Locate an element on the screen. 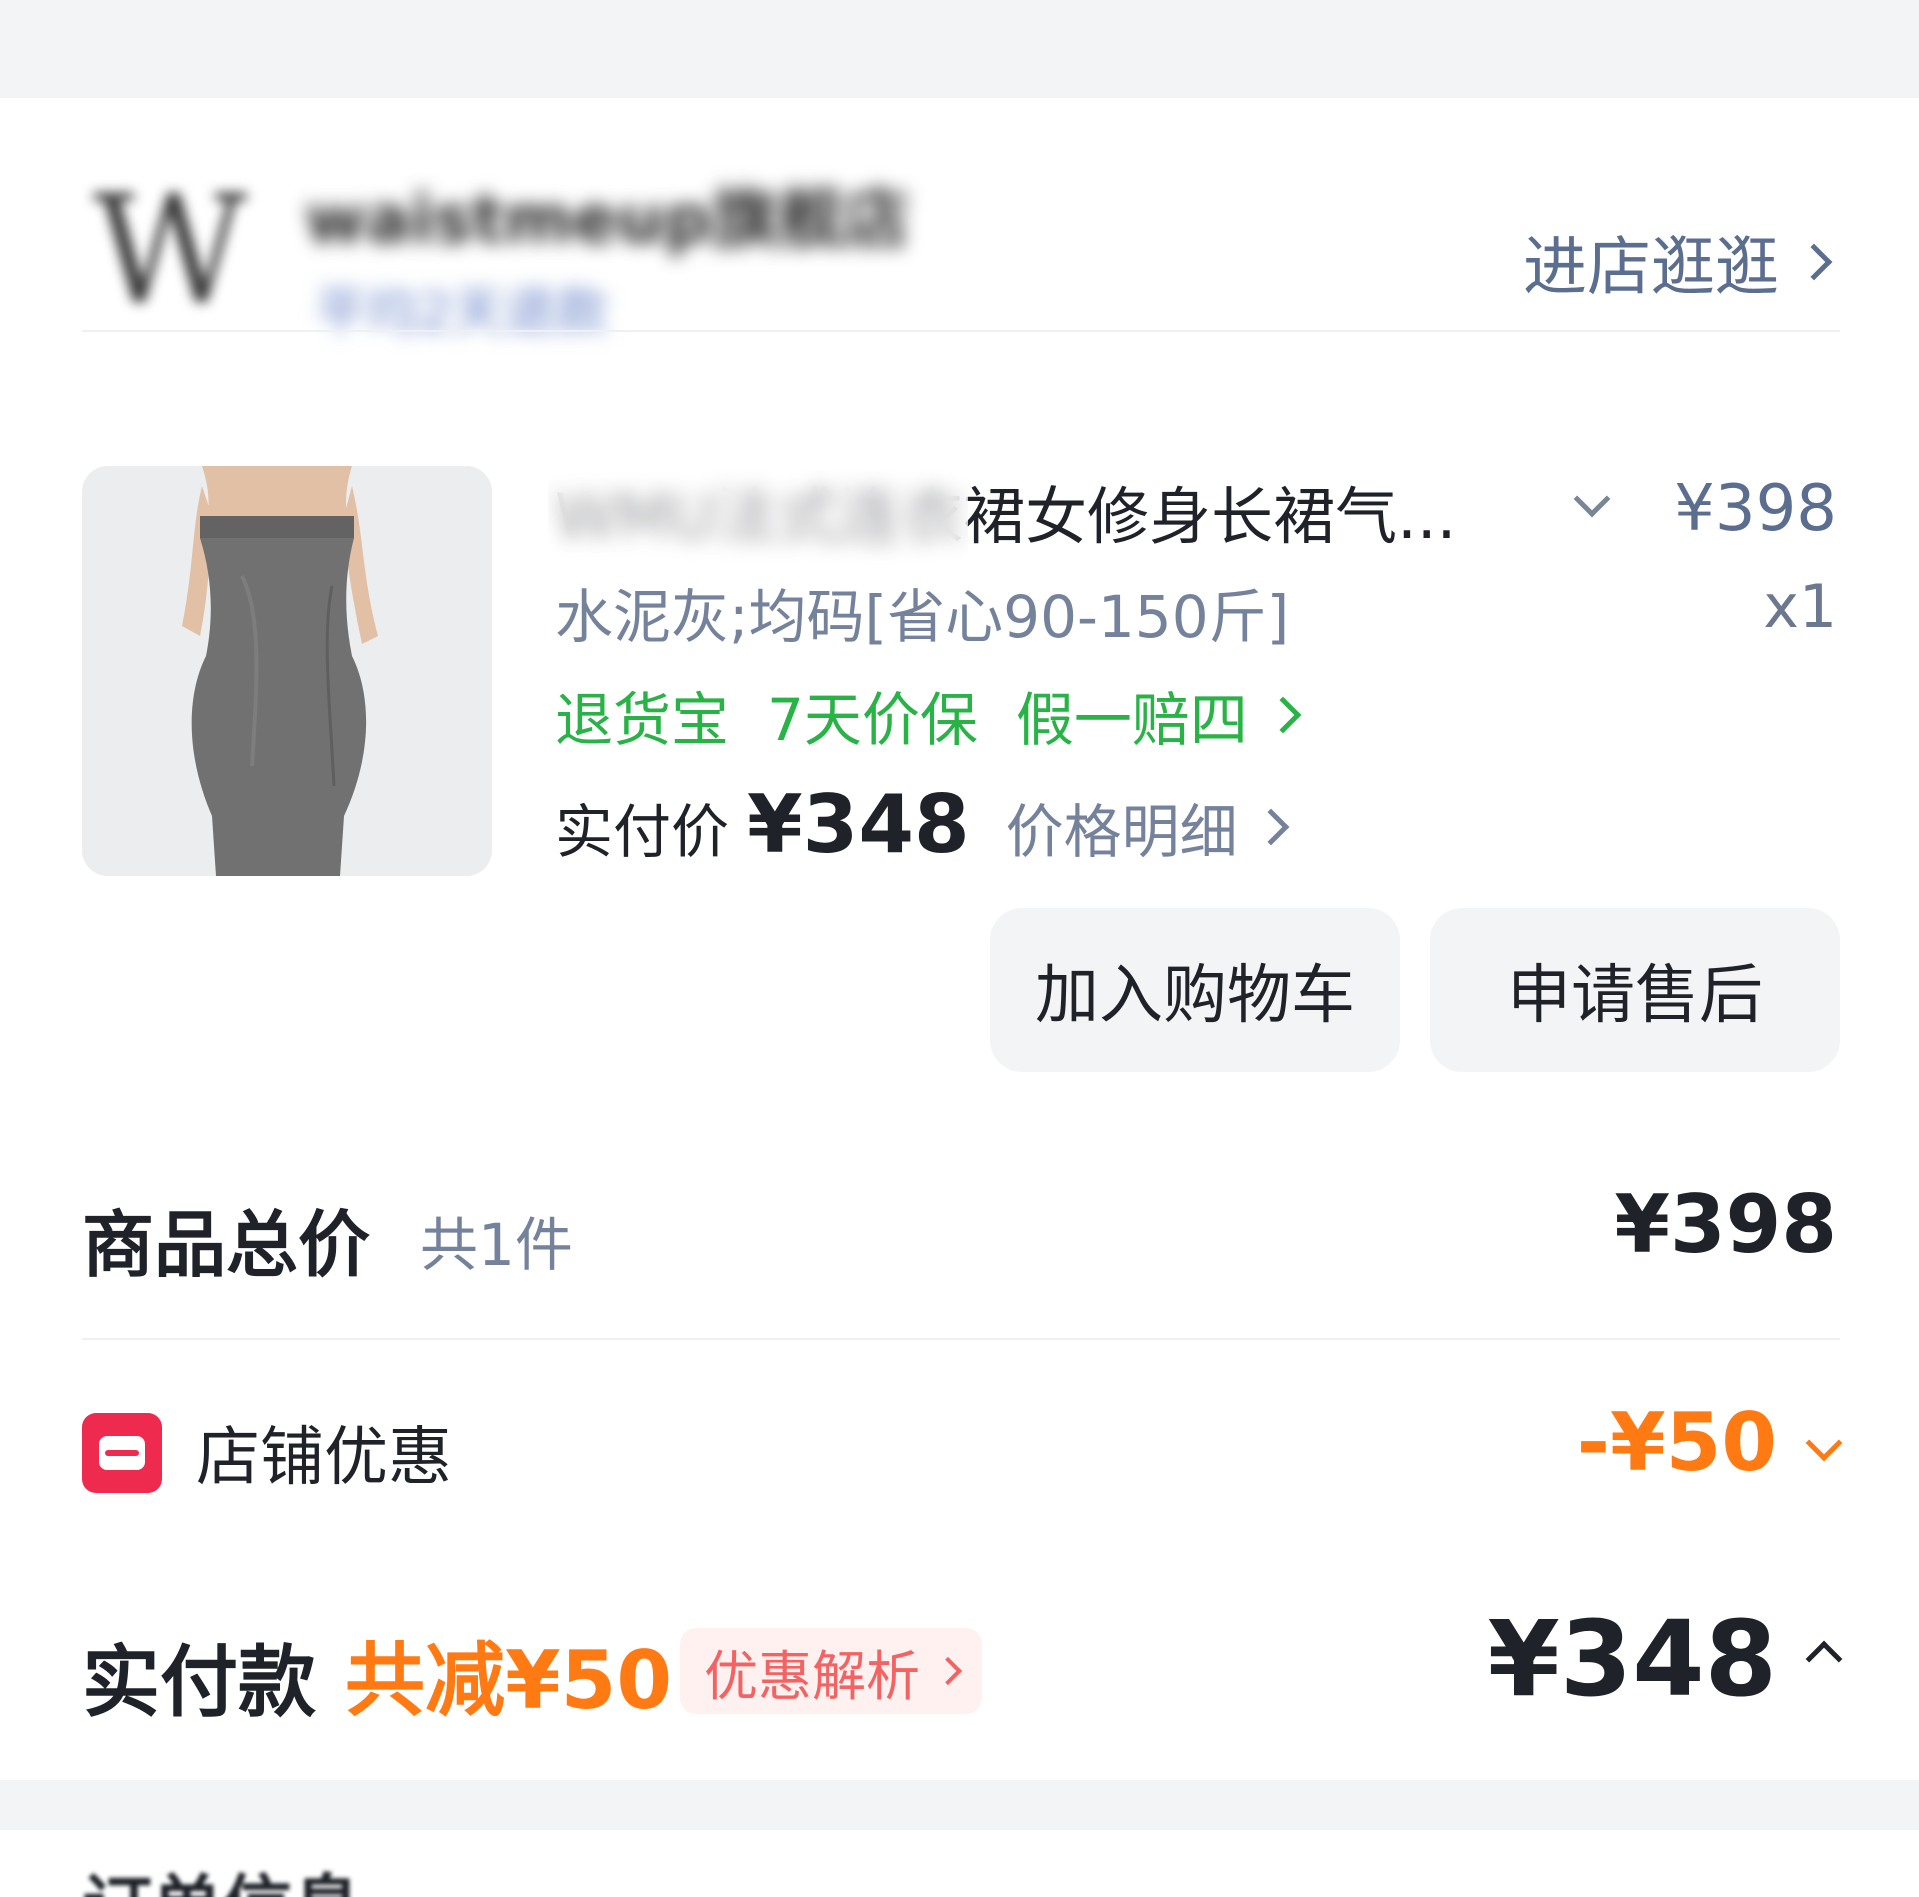 The height and width of the screenshot is (1897, 1919). product-quantity: x1 is located at coordinates (1800, 607).